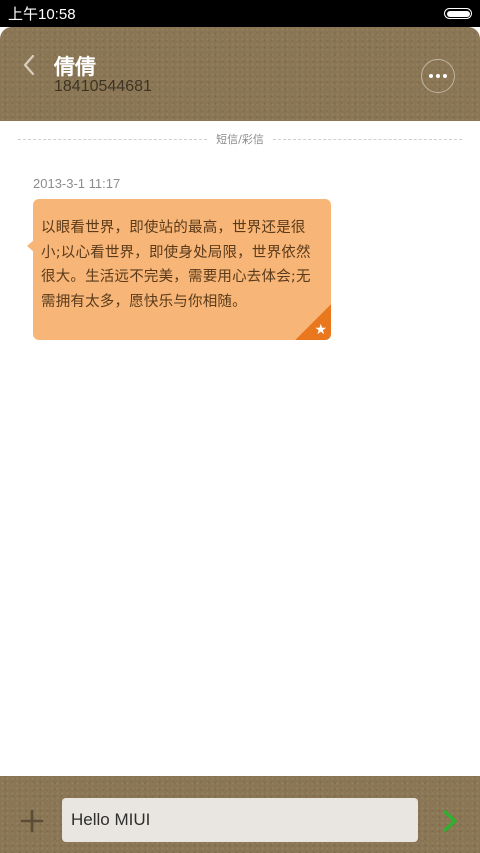 The height and width of the screenshot is (853, 480). I want to click on star-icon: ★, so click(320, 330).